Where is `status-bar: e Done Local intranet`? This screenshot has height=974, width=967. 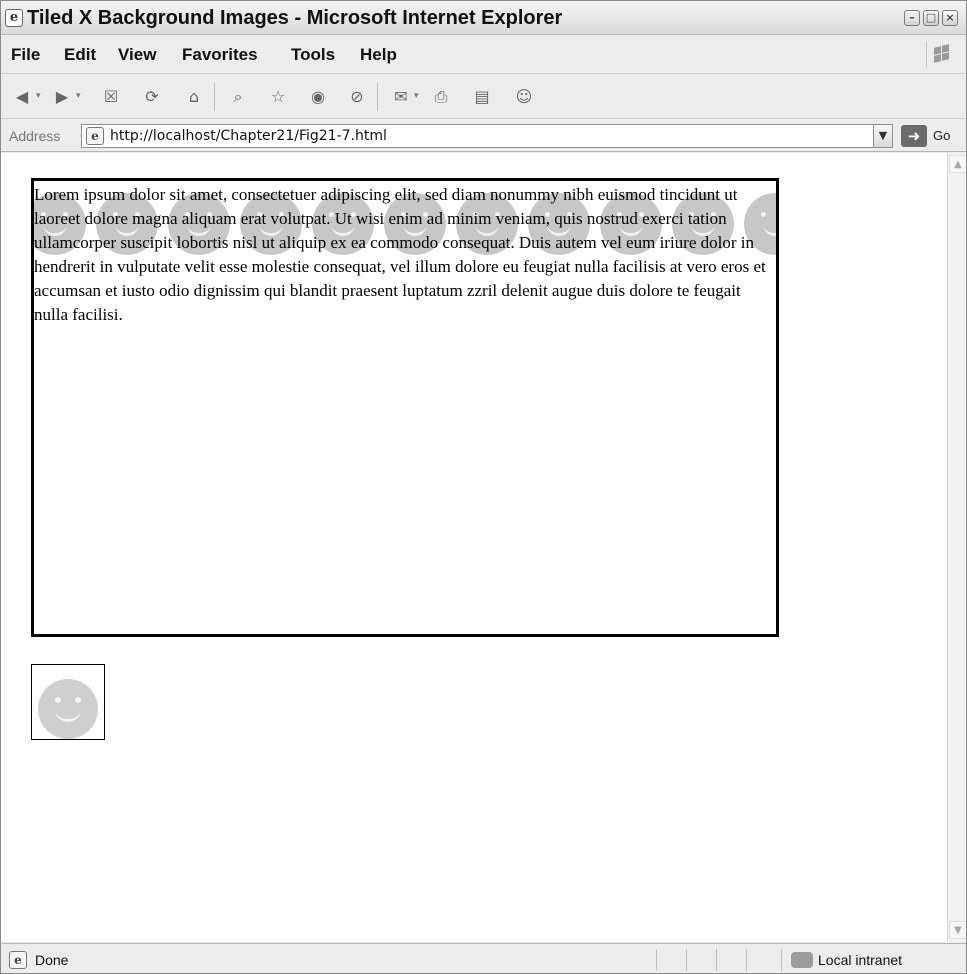 status-bar: e Done Local intranet is located at coordinates (483, 958).